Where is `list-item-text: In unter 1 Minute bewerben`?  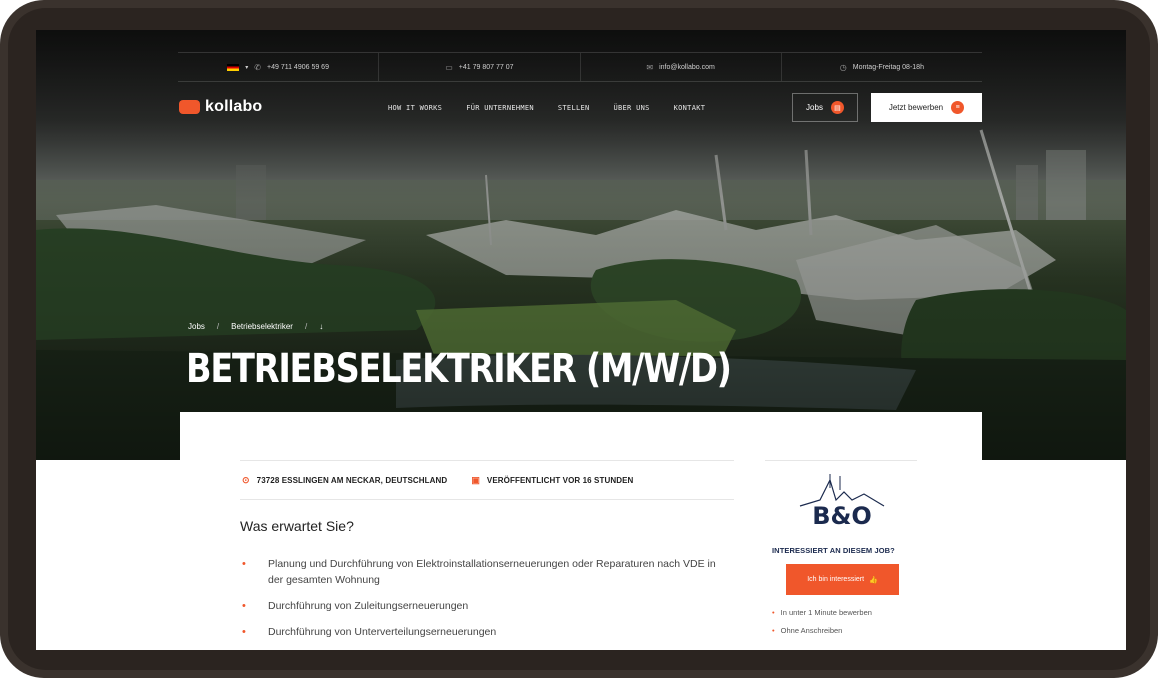
list-item-text: In unter 1 Minute bewerben is located at coordinates (826, 612).